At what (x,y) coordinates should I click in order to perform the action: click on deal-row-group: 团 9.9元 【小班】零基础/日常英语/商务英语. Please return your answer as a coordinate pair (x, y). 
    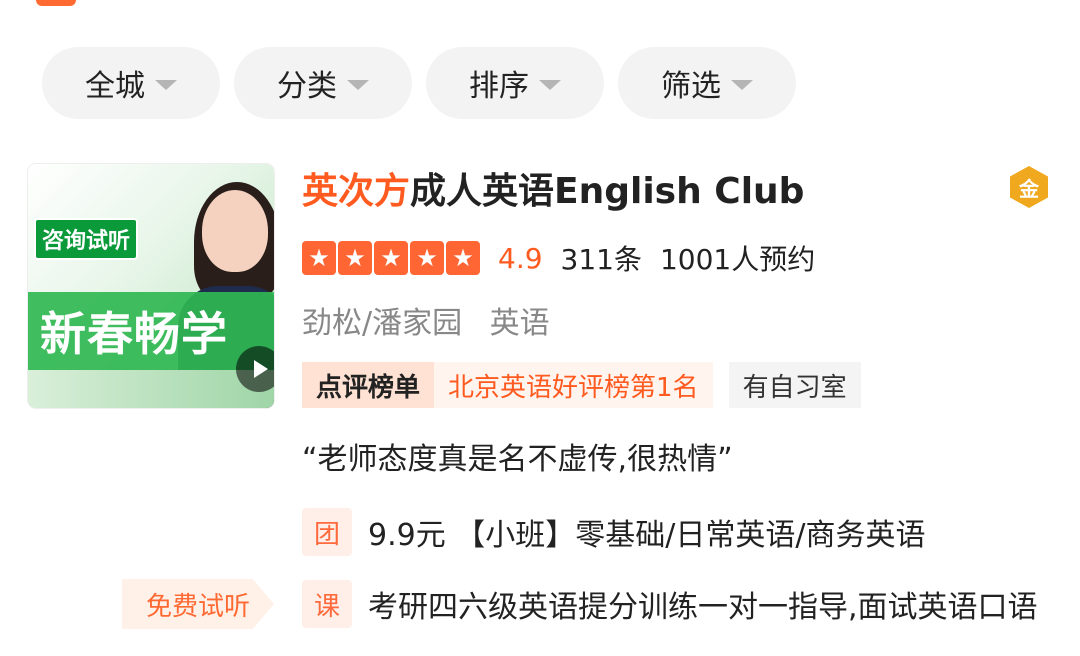
    Looking at the image, I should click on (613, 532).